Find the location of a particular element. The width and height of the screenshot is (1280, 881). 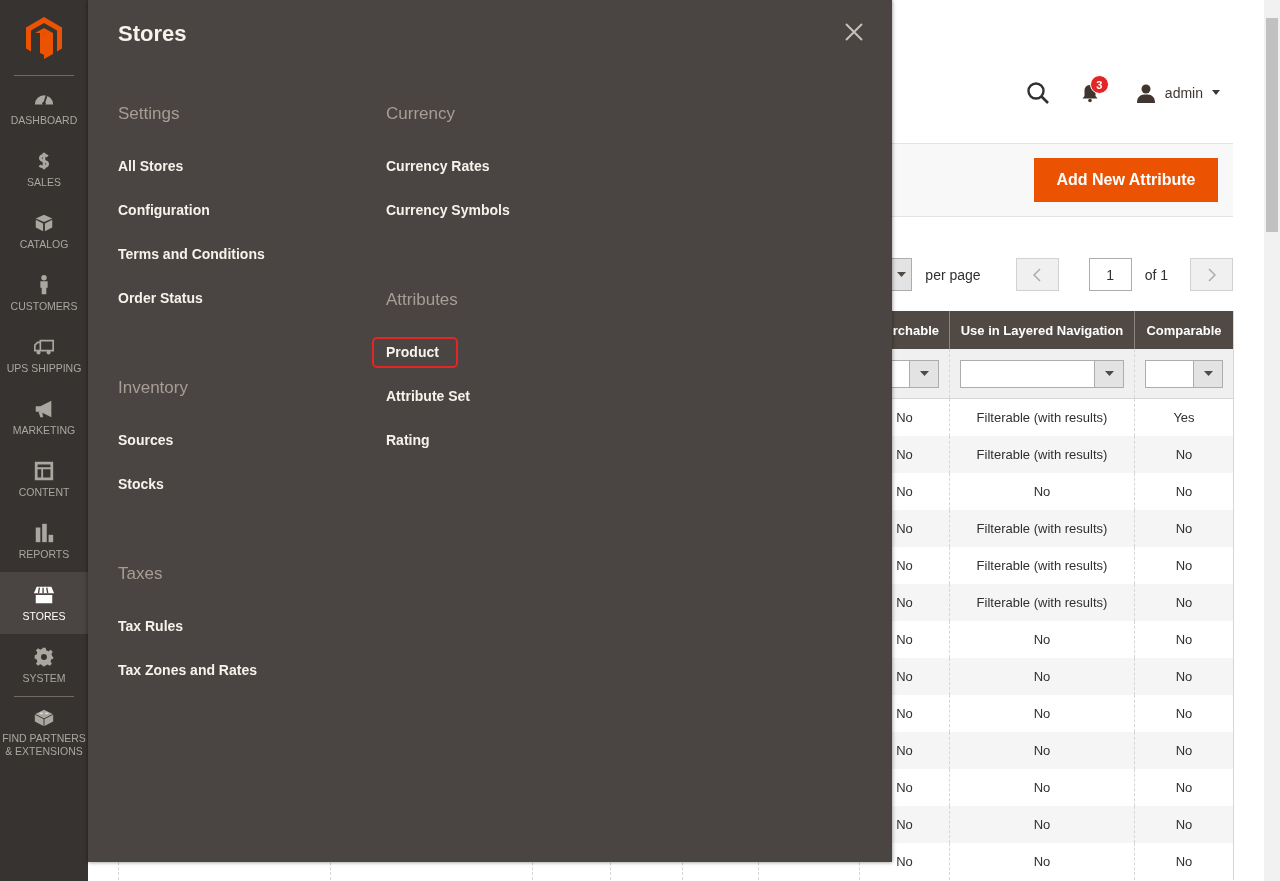

sidebar-item: CATALOG is located at coordinates (44, 231).